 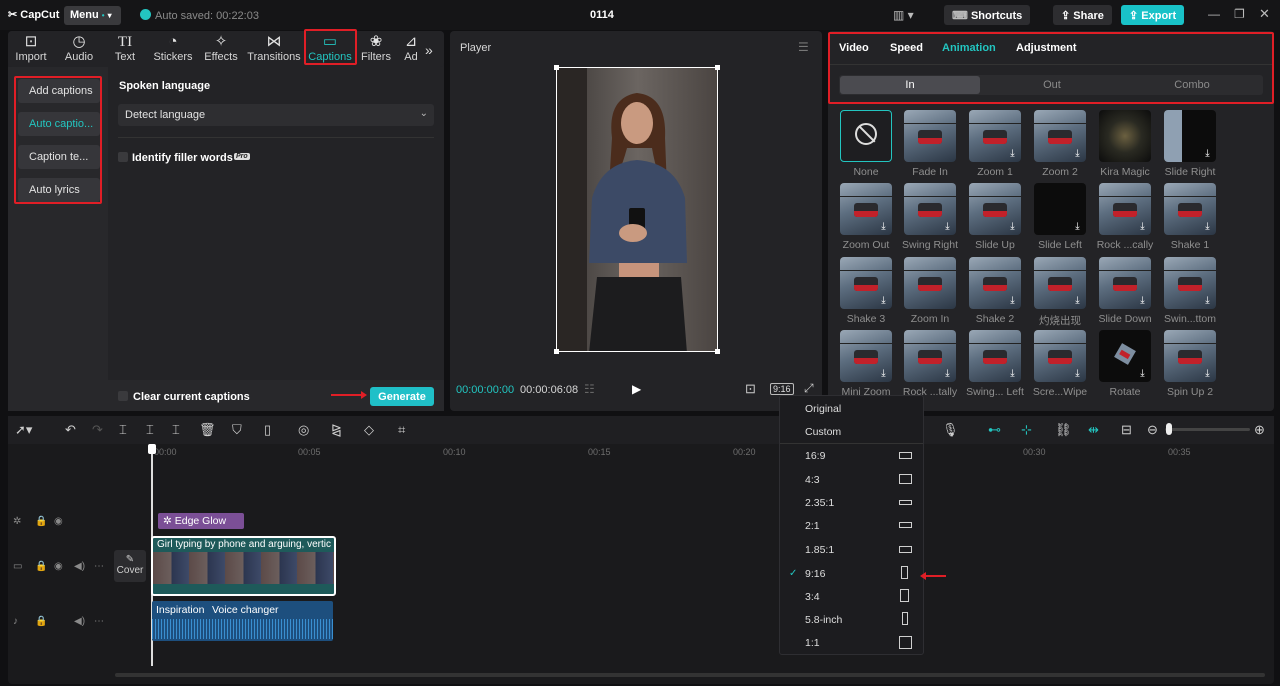 What do you see at coordinates (303, 430) in the screenshot?
I see `reverse-icon: ◎` at bounding box center [303, 430].